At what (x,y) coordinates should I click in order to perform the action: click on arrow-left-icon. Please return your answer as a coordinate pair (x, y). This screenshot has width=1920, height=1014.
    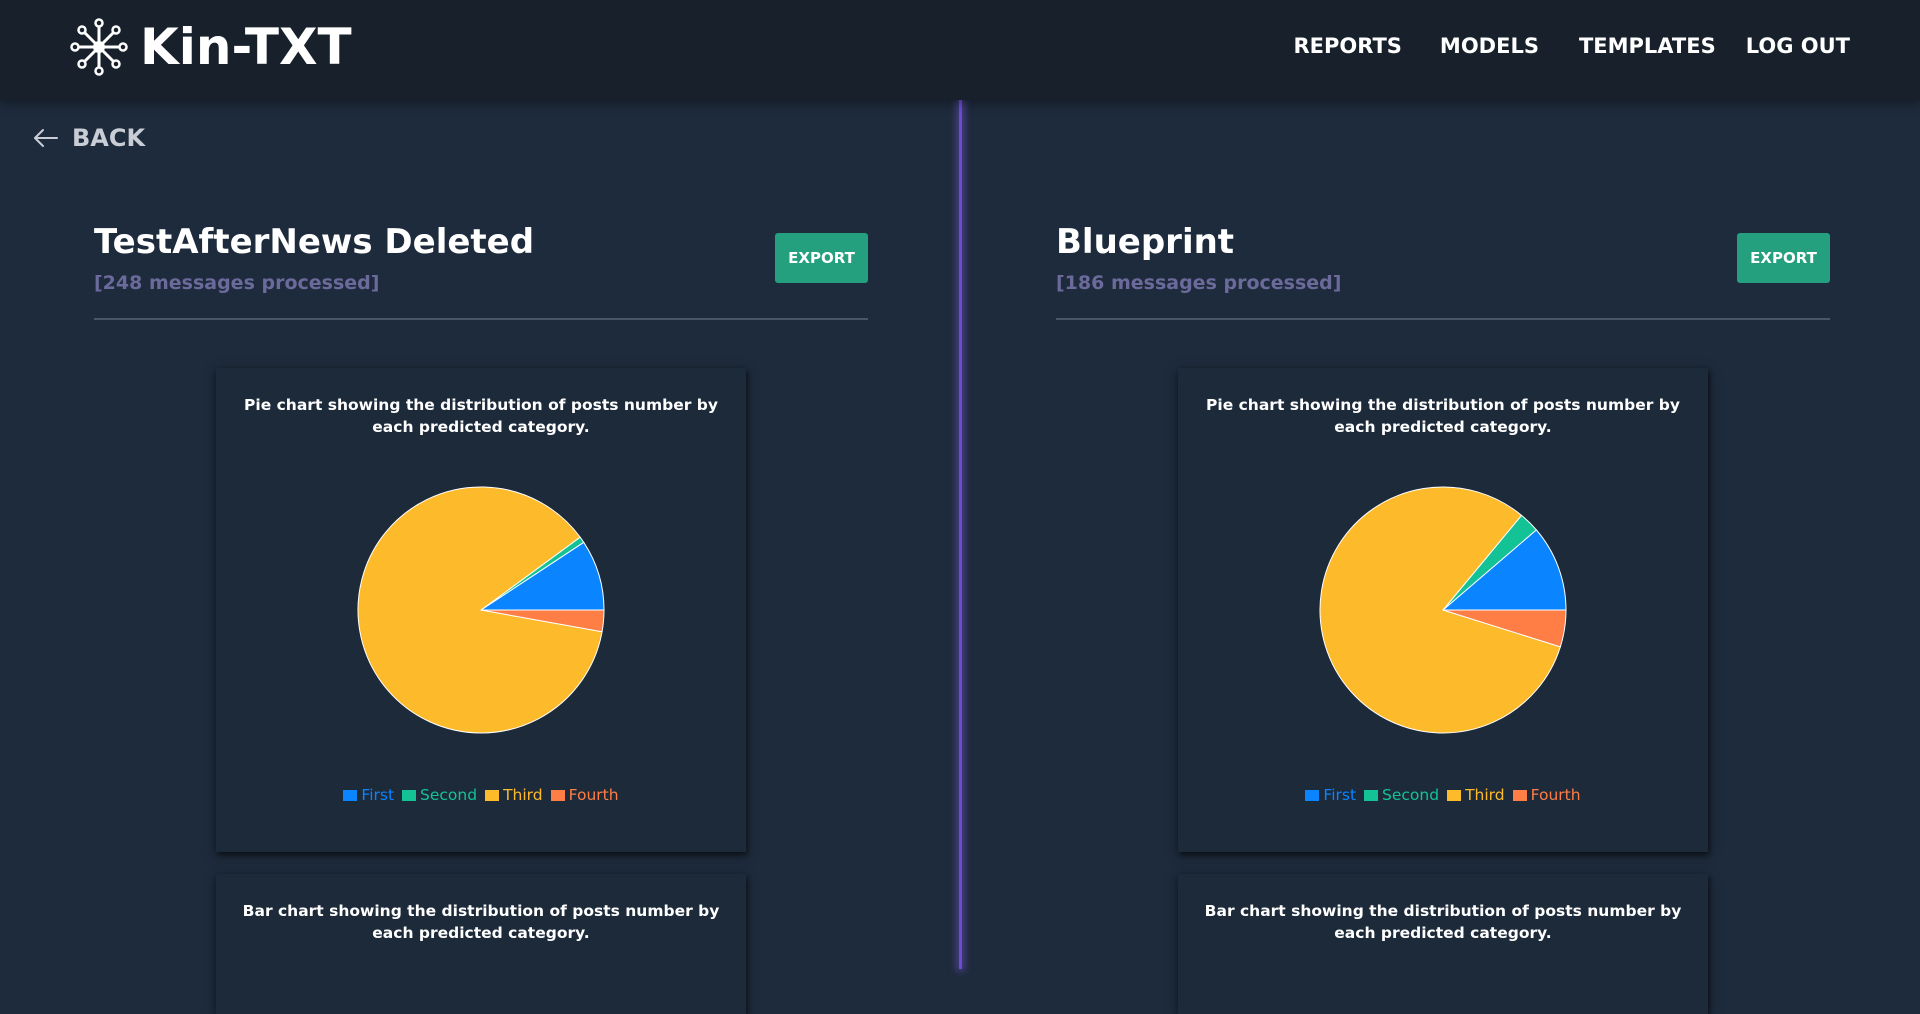
    Looking at the image, I should click on (46, 138).